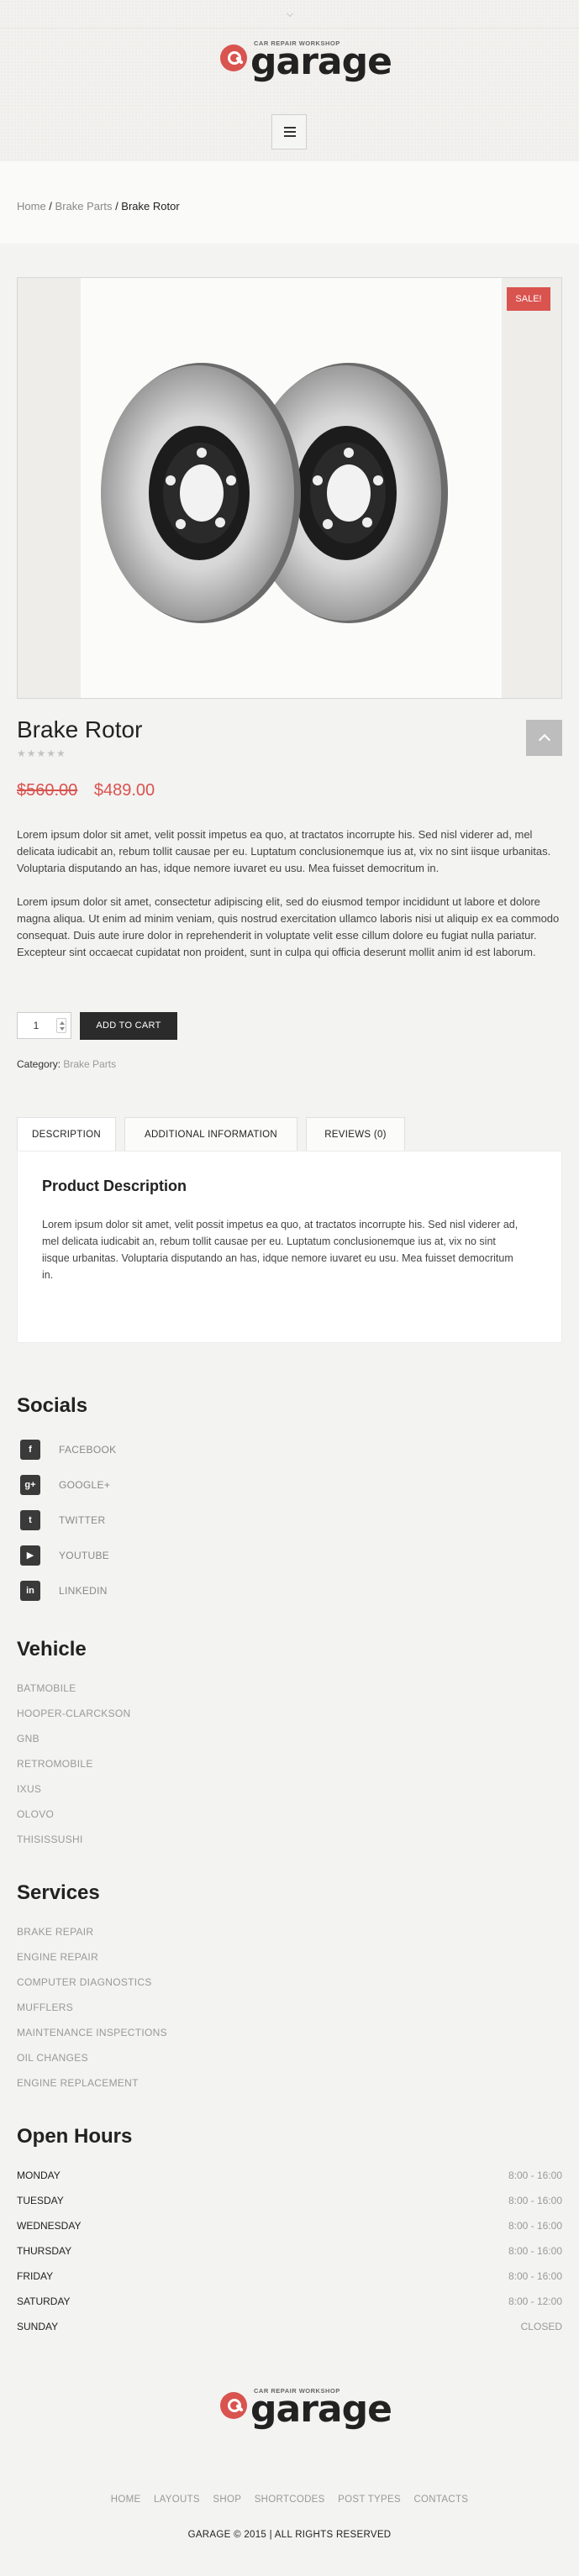  What do you see at coordinates (30, 1555) in the screenshot?
I see `youtube-icon: ▶` at bounding box center [30, 1555].